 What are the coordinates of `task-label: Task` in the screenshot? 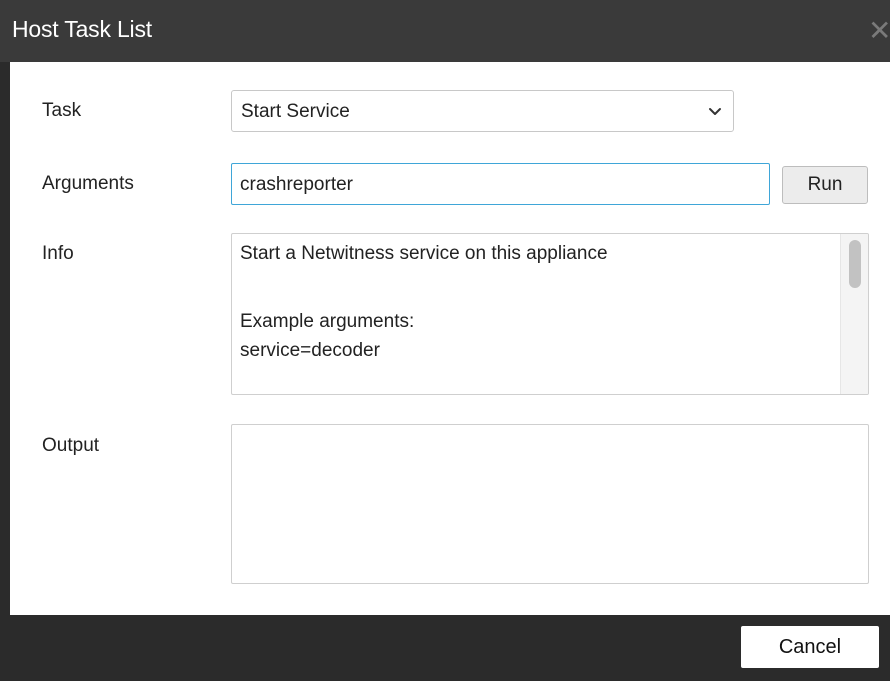 It's located at (62, 110).